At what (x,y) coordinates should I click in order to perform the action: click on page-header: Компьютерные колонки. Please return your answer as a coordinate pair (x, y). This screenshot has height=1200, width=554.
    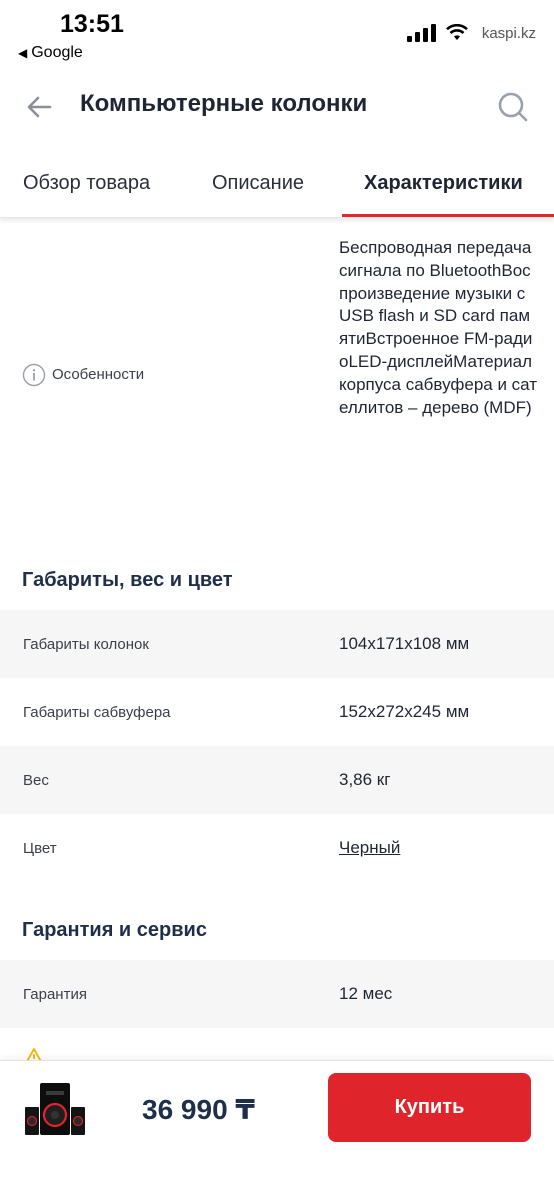
    Looking at the image, I should click on (277, 108).